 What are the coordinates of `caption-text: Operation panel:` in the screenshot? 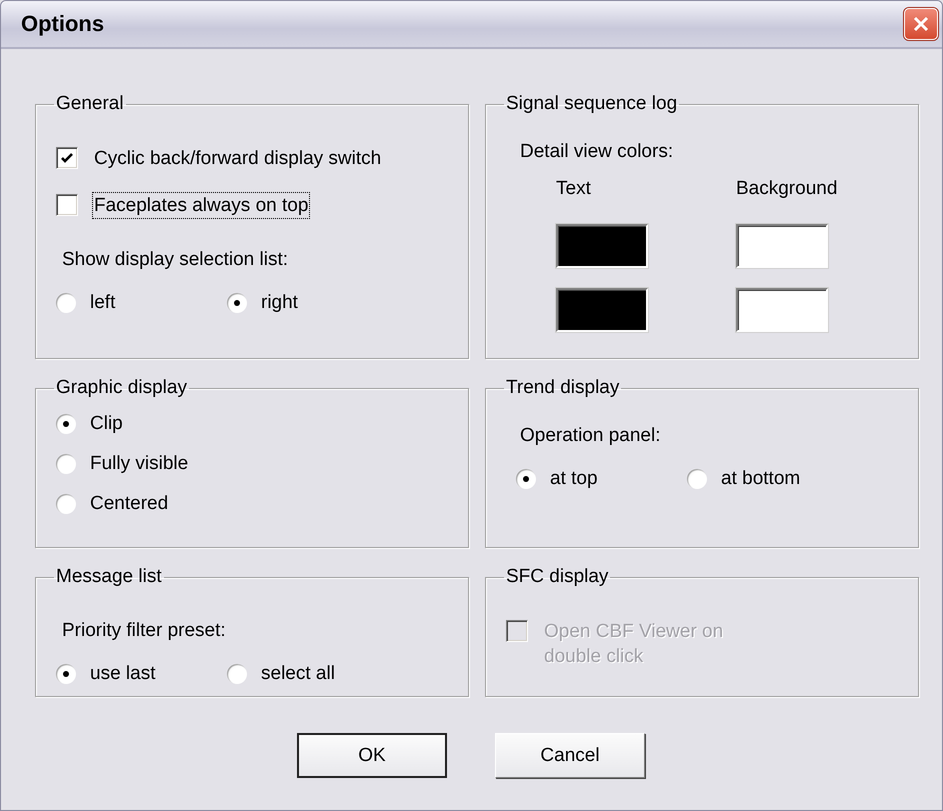 It's located at (591, 436).